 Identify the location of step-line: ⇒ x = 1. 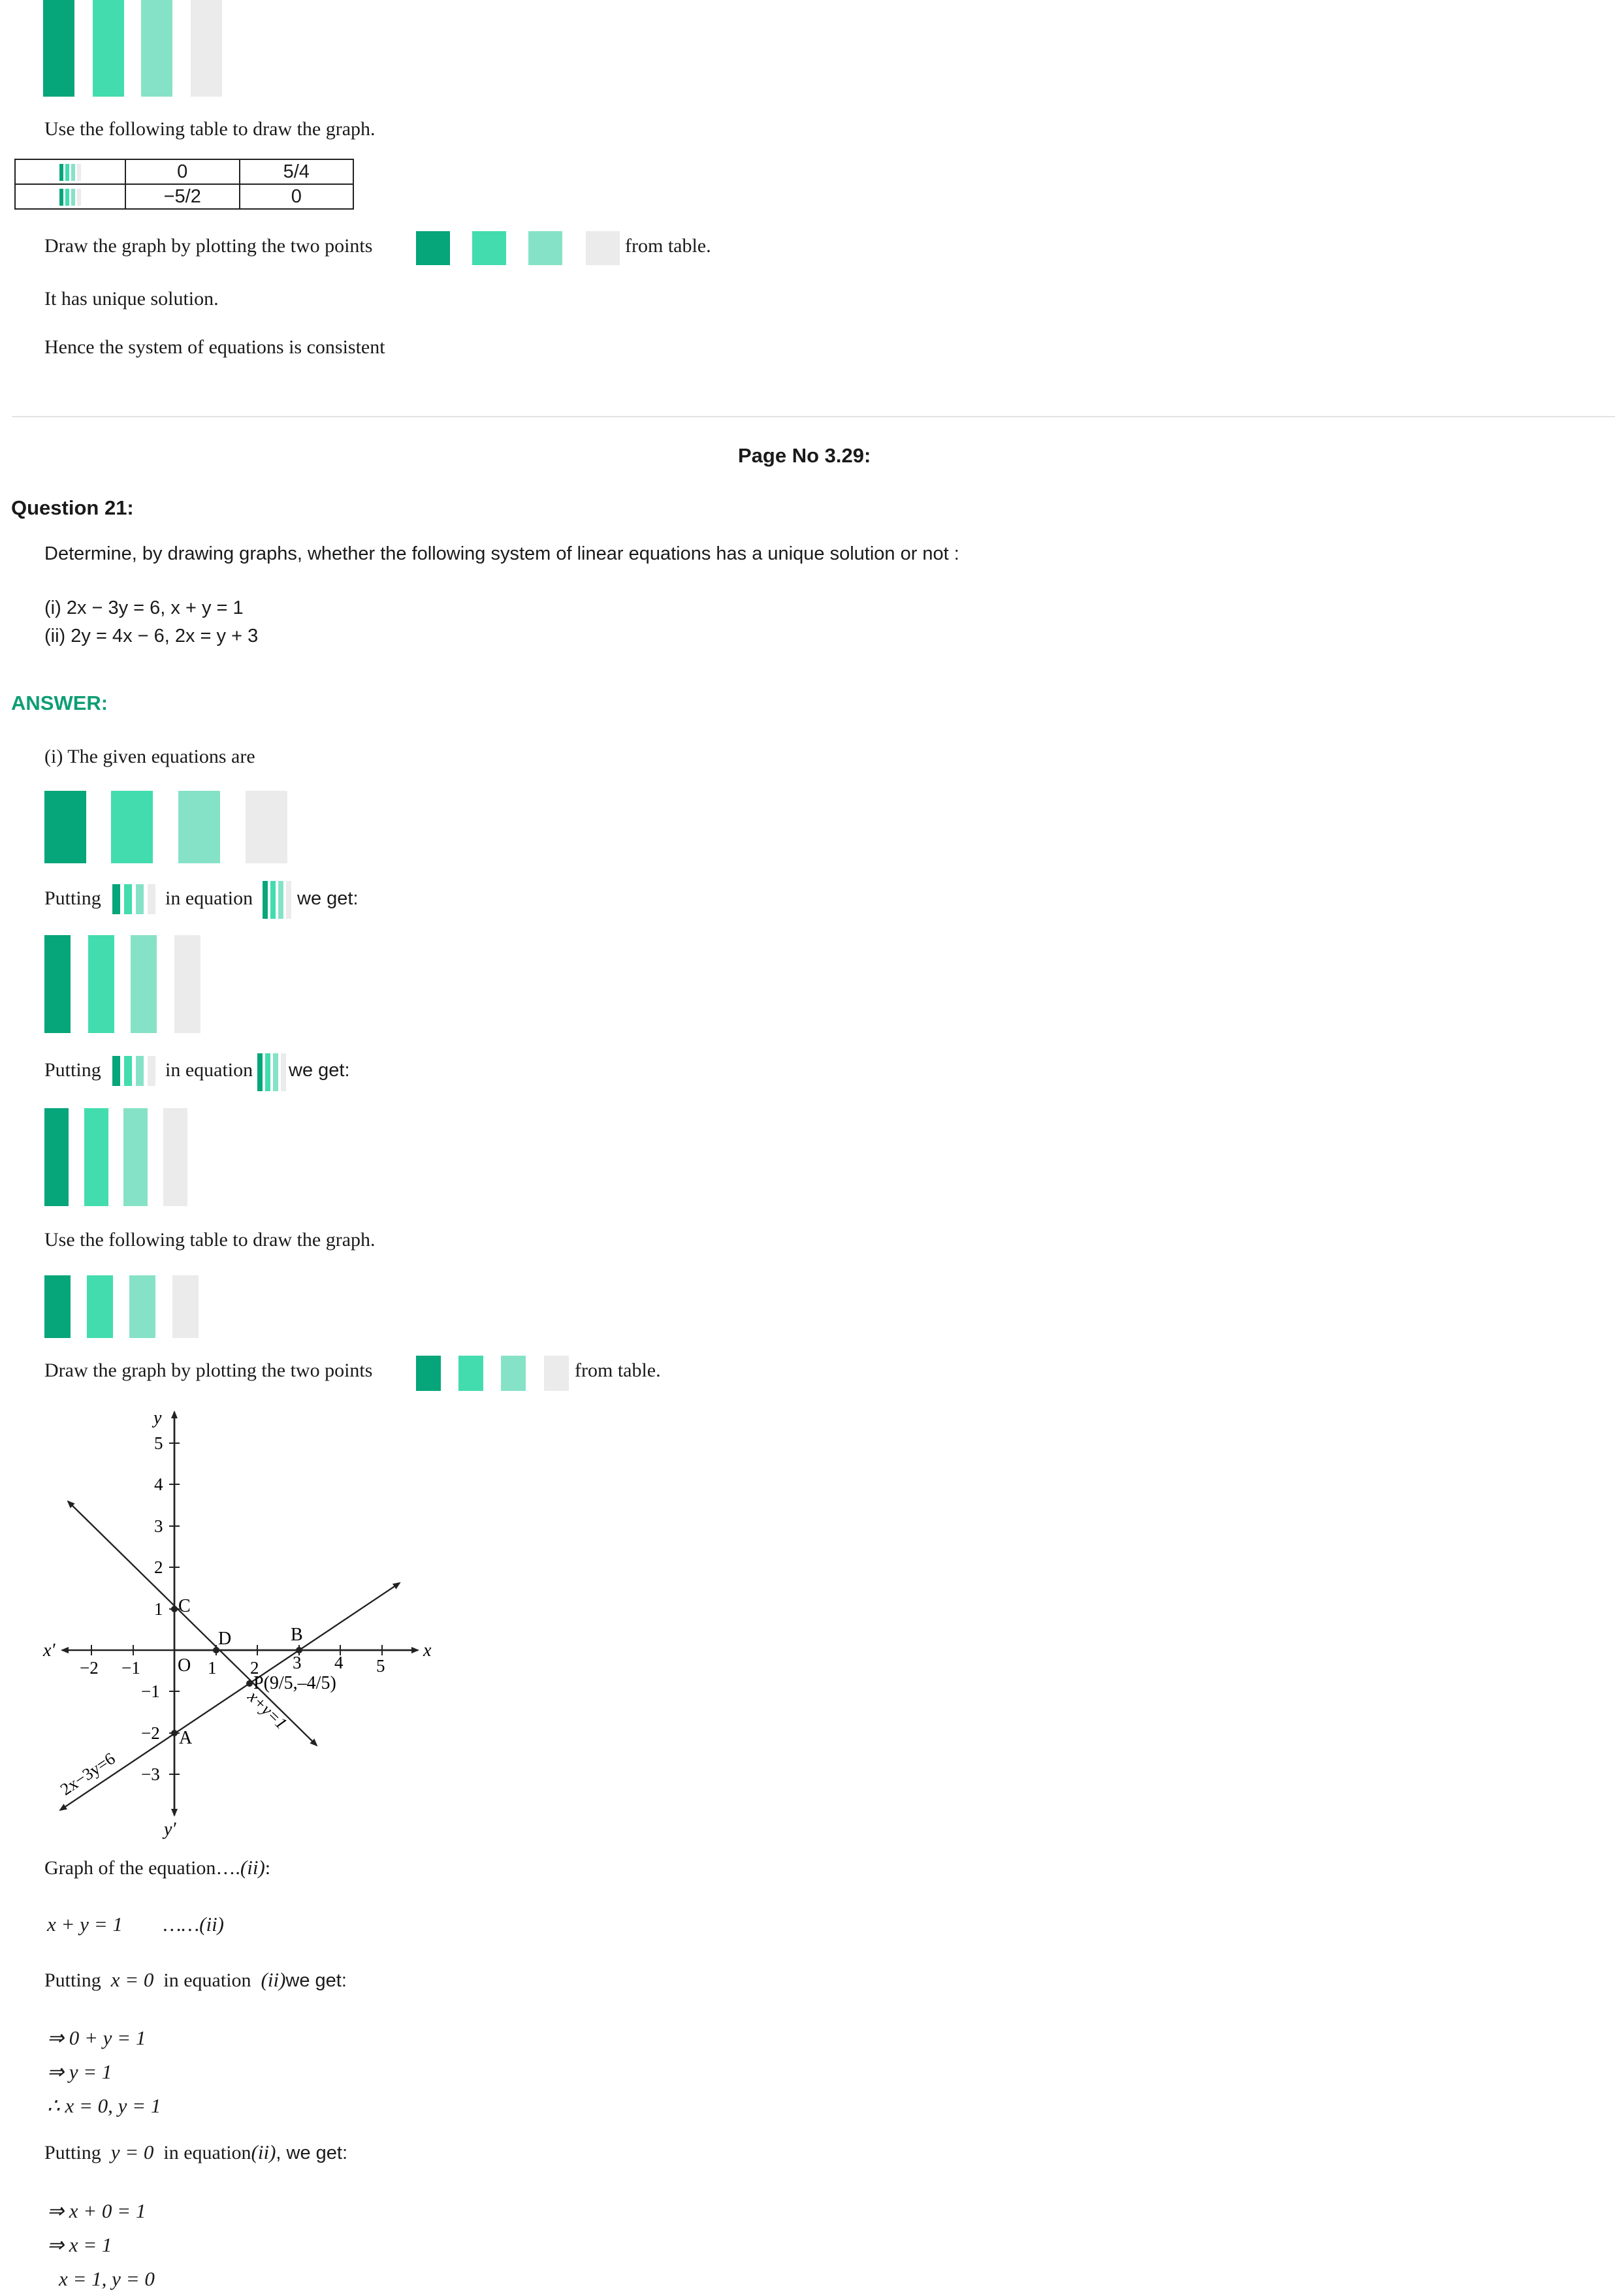
(79, 2244).